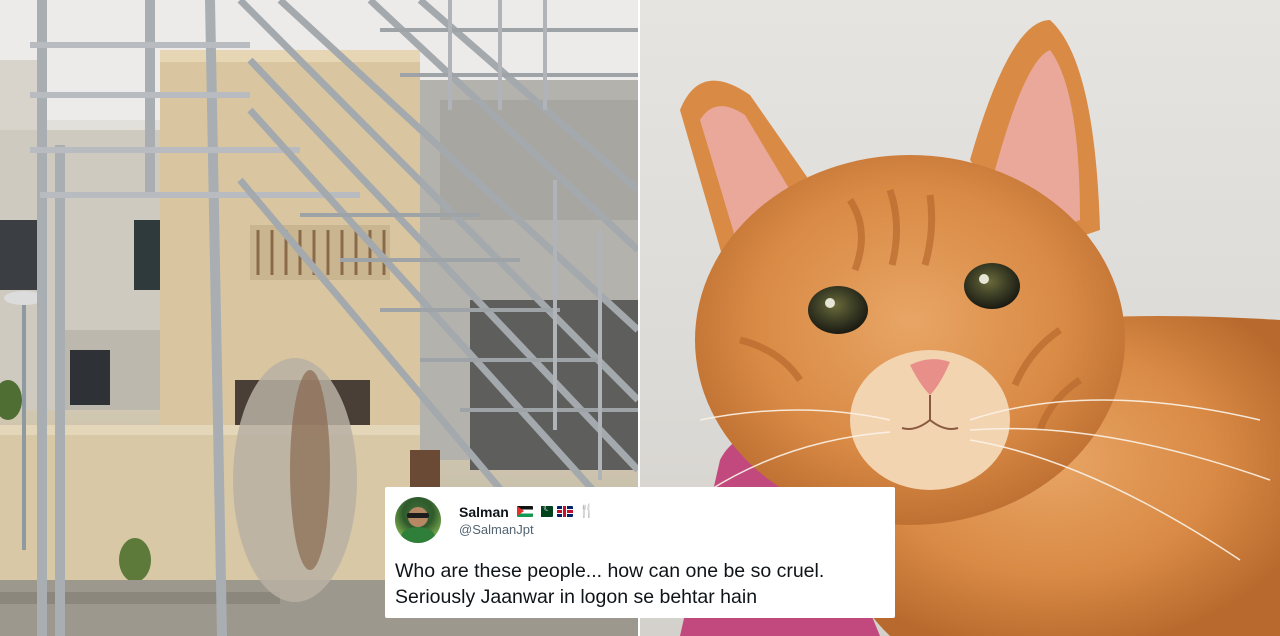  Describe the element at coordinates (527, 529) in the screenshot. I see `user-handle: @SalmanJpt` at that location.